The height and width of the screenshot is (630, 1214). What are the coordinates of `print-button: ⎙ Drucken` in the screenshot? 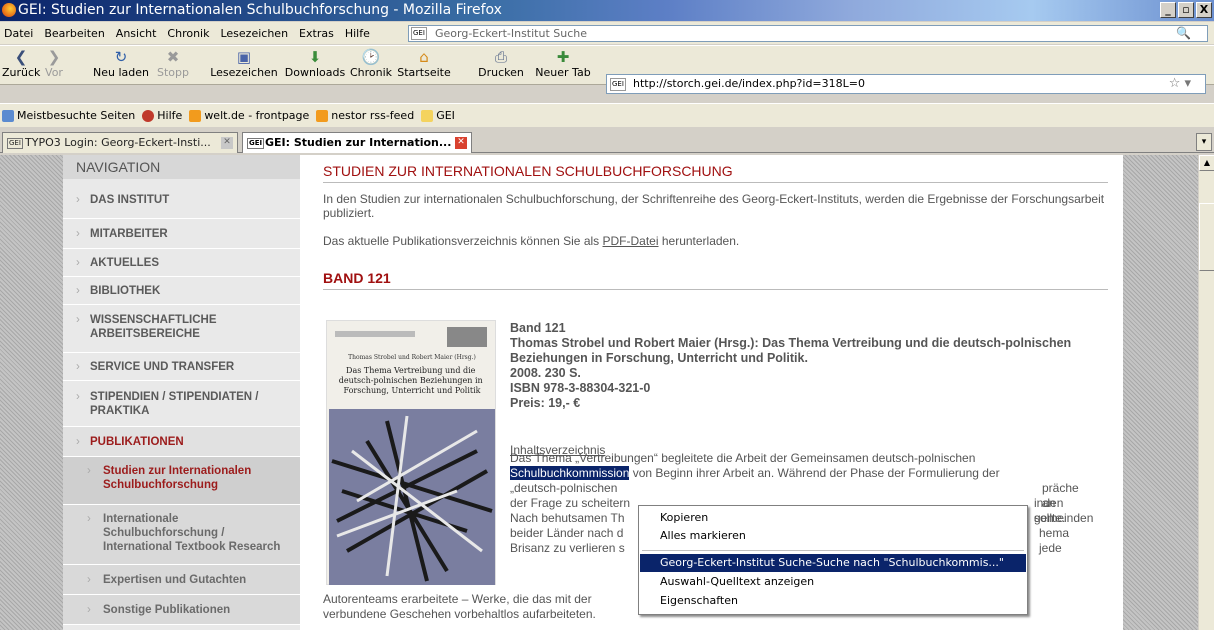 It's located at (501, 63).